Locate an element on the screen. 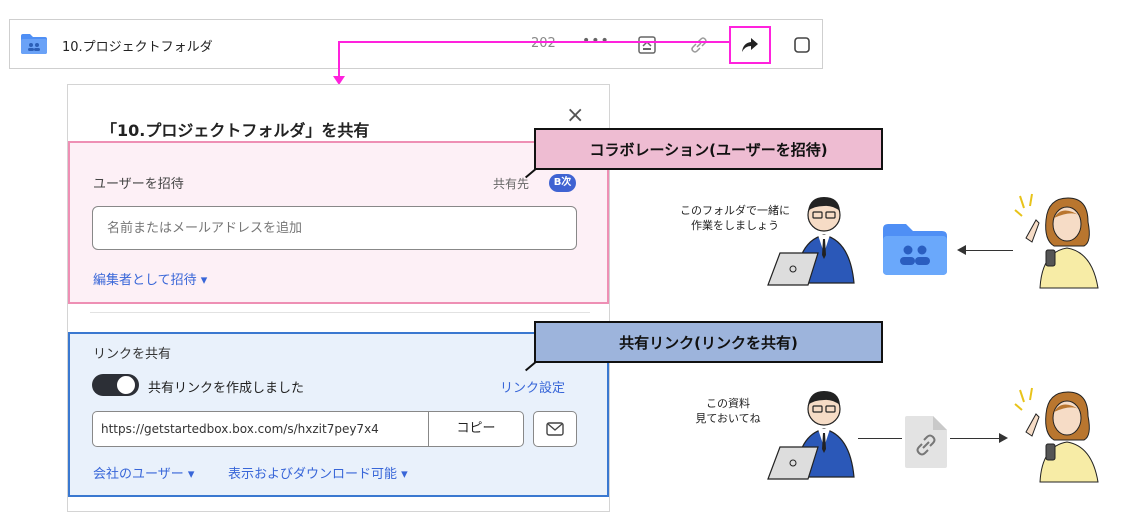  upload-icon is located at coordinates (647, 45).